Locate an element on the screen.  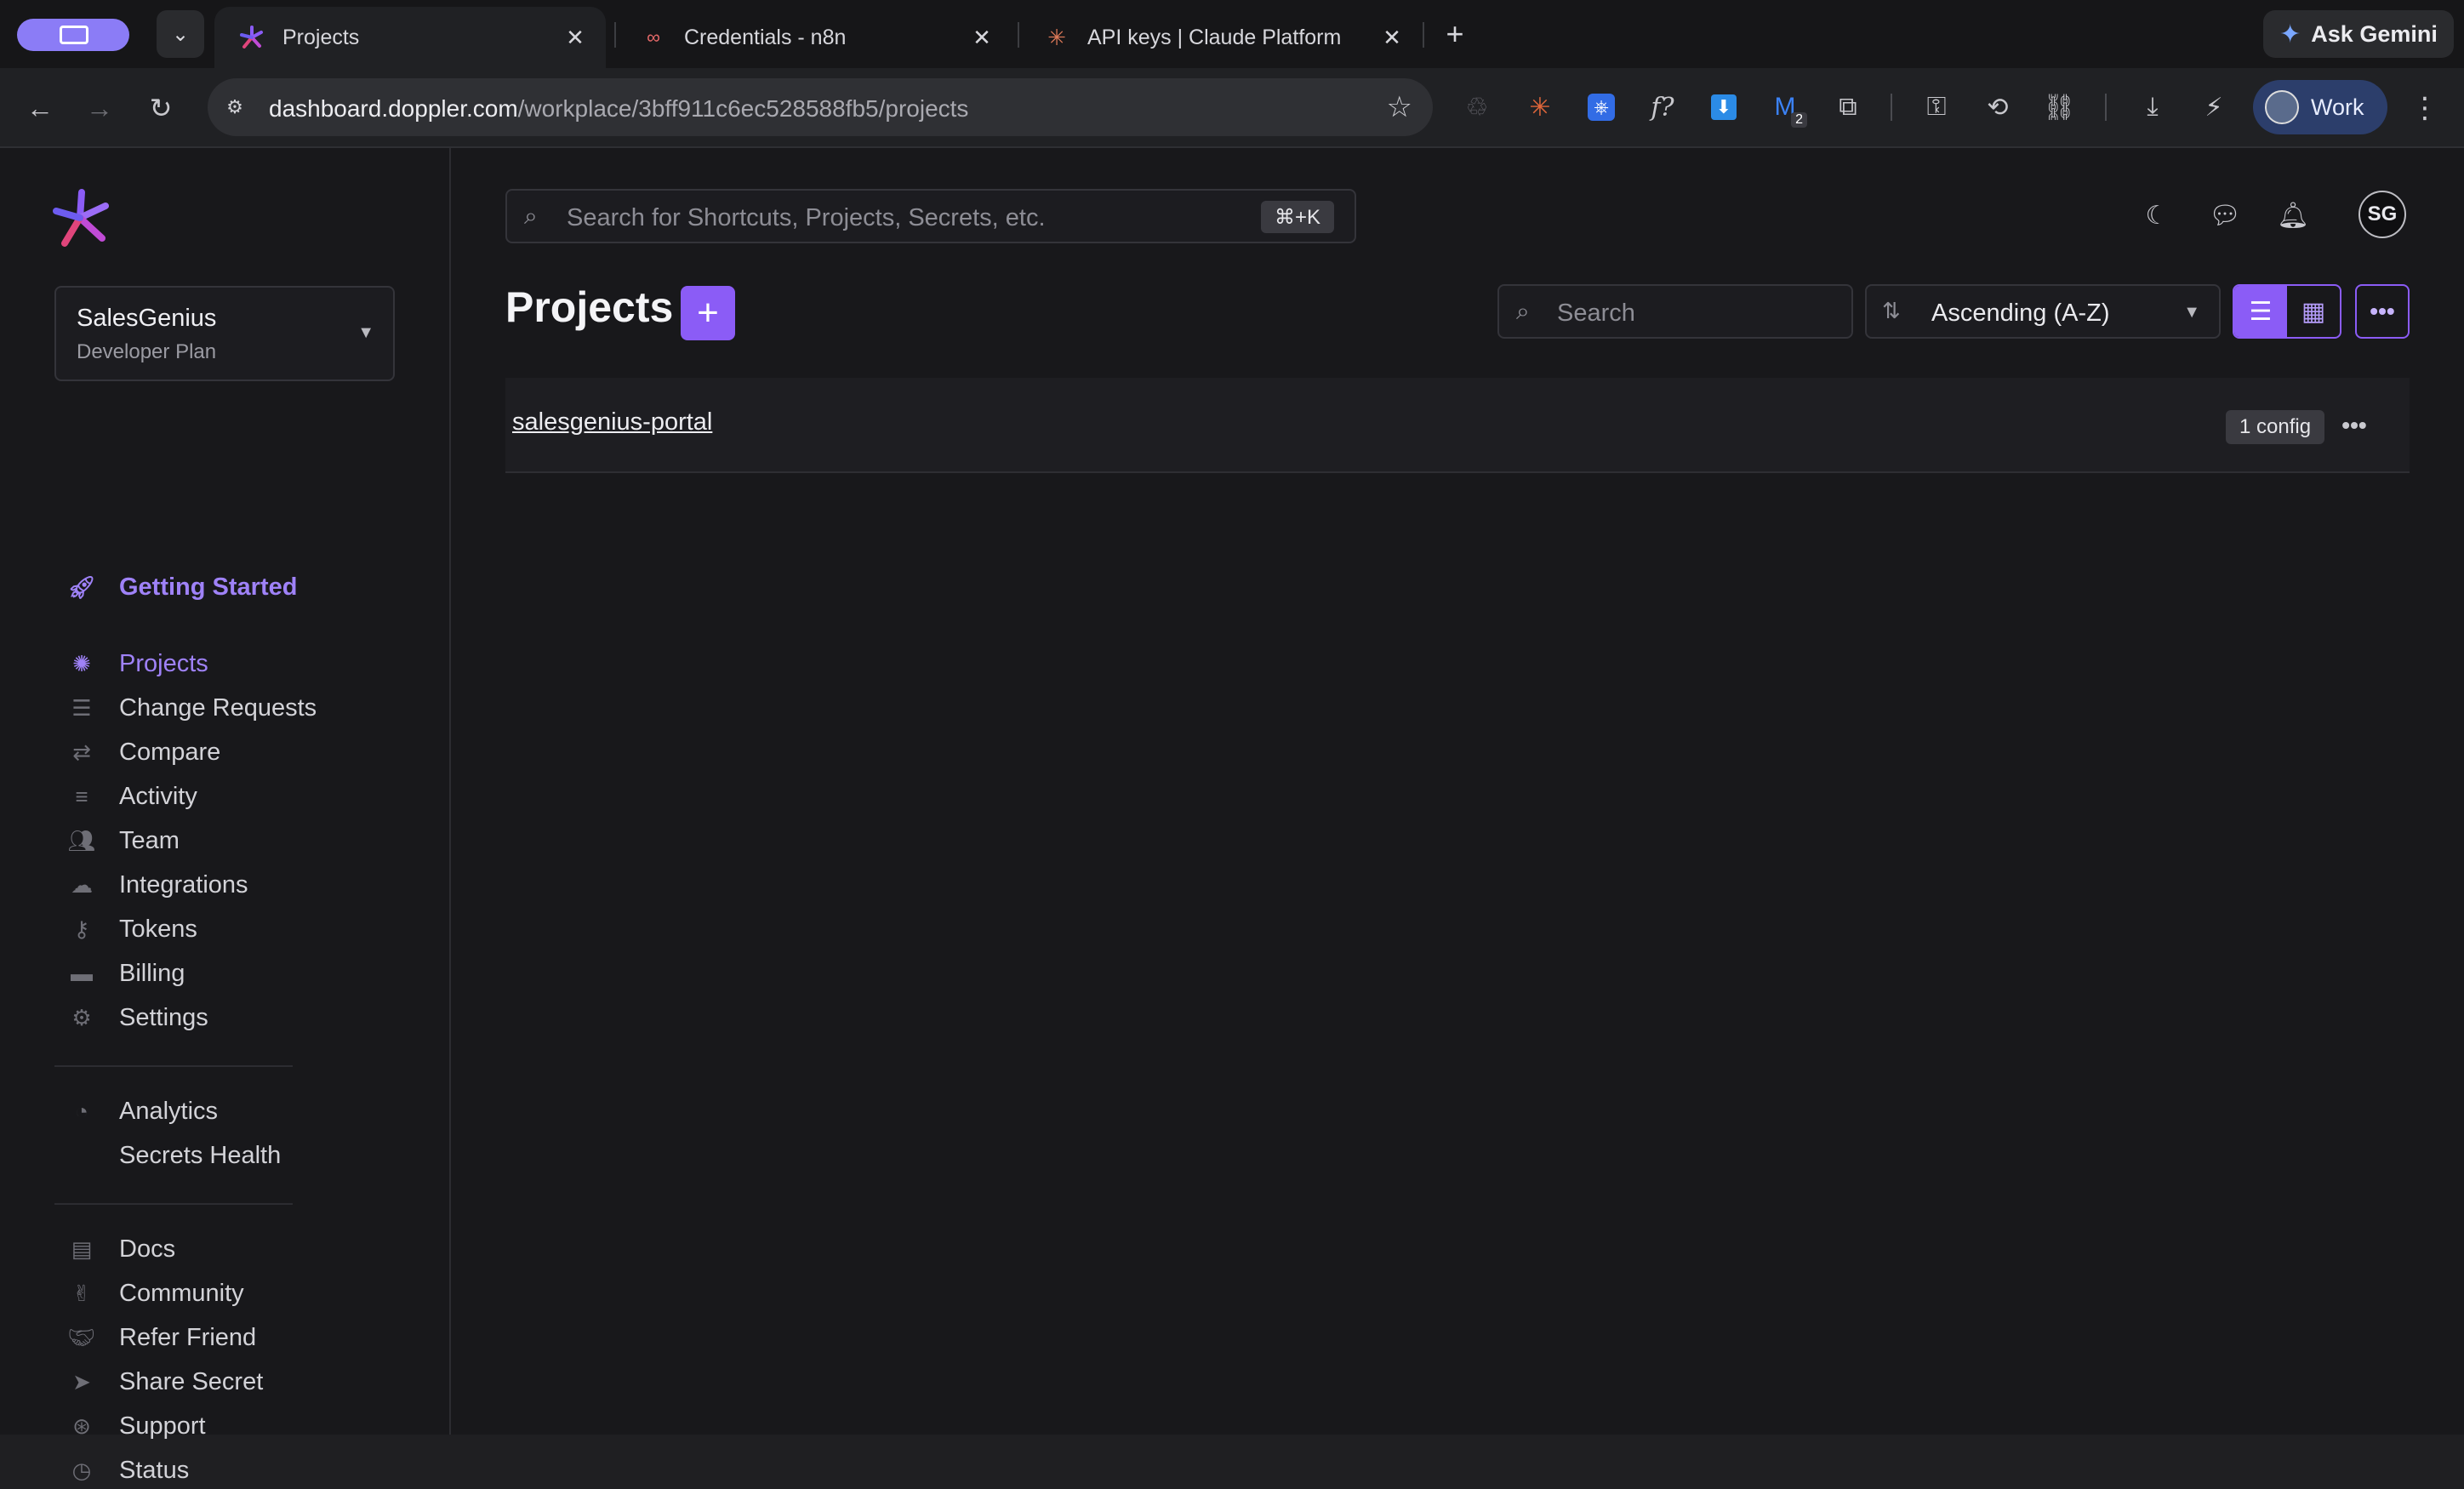
sidebar-item-projects: ✺ Projects is located at coordinates (135, 664).